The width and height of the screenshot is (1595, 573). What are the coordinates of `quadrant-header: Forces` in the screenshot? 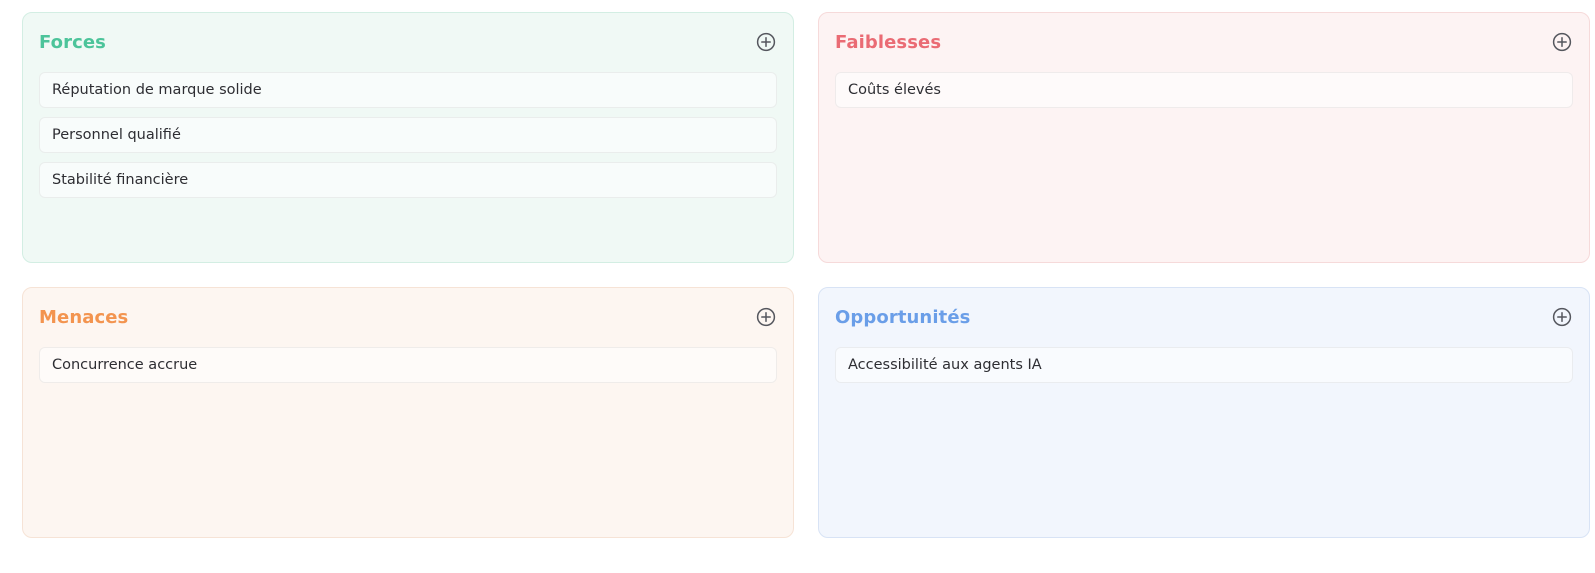 It's located at (408, 42).